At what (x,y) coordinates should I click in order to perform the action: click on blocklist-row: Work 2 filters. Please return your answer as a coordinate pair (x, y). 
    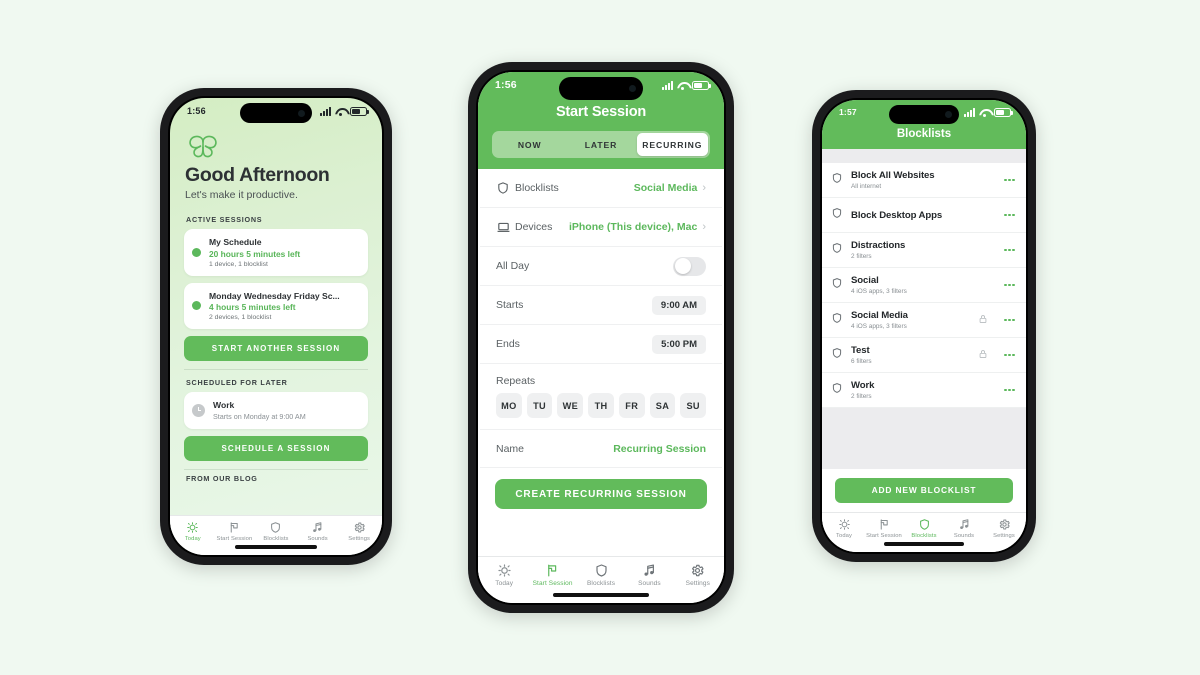
    Looking at the image, I should click on (924, 390).